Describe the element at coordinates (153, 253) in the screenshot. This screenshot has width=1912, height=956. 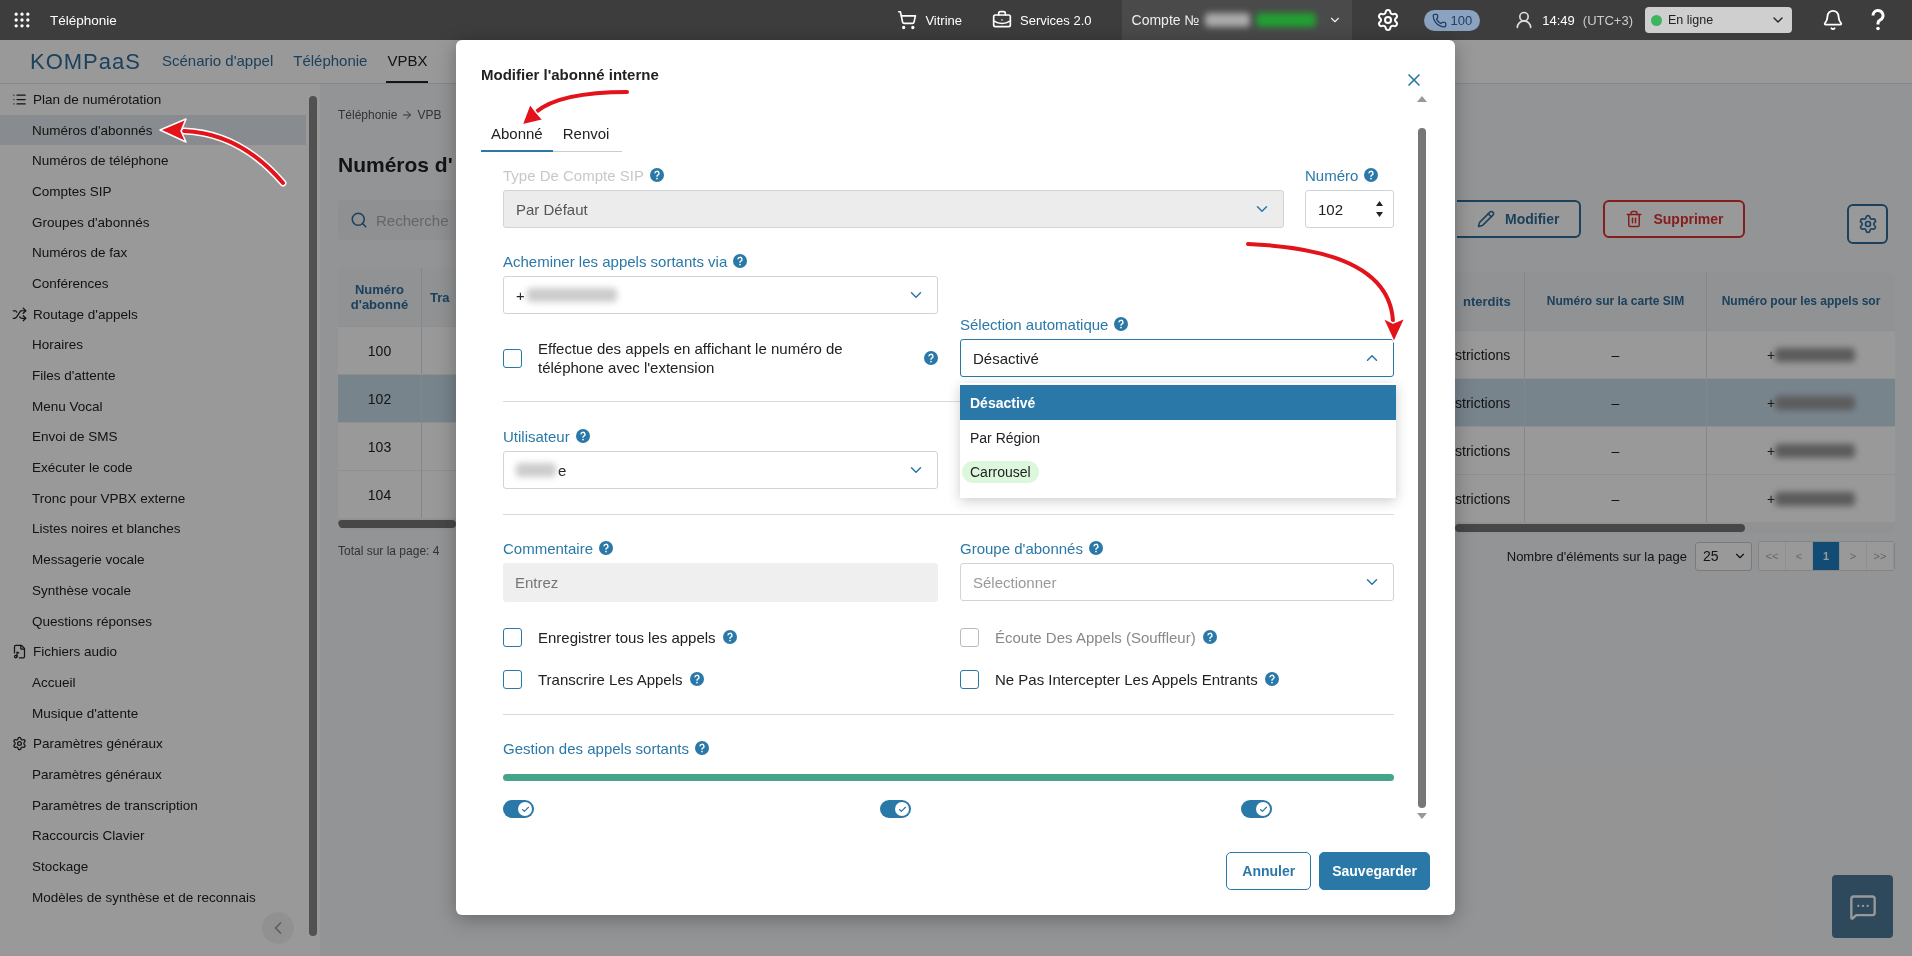
I see `sidebar-item: Numéros de fax` at that location.